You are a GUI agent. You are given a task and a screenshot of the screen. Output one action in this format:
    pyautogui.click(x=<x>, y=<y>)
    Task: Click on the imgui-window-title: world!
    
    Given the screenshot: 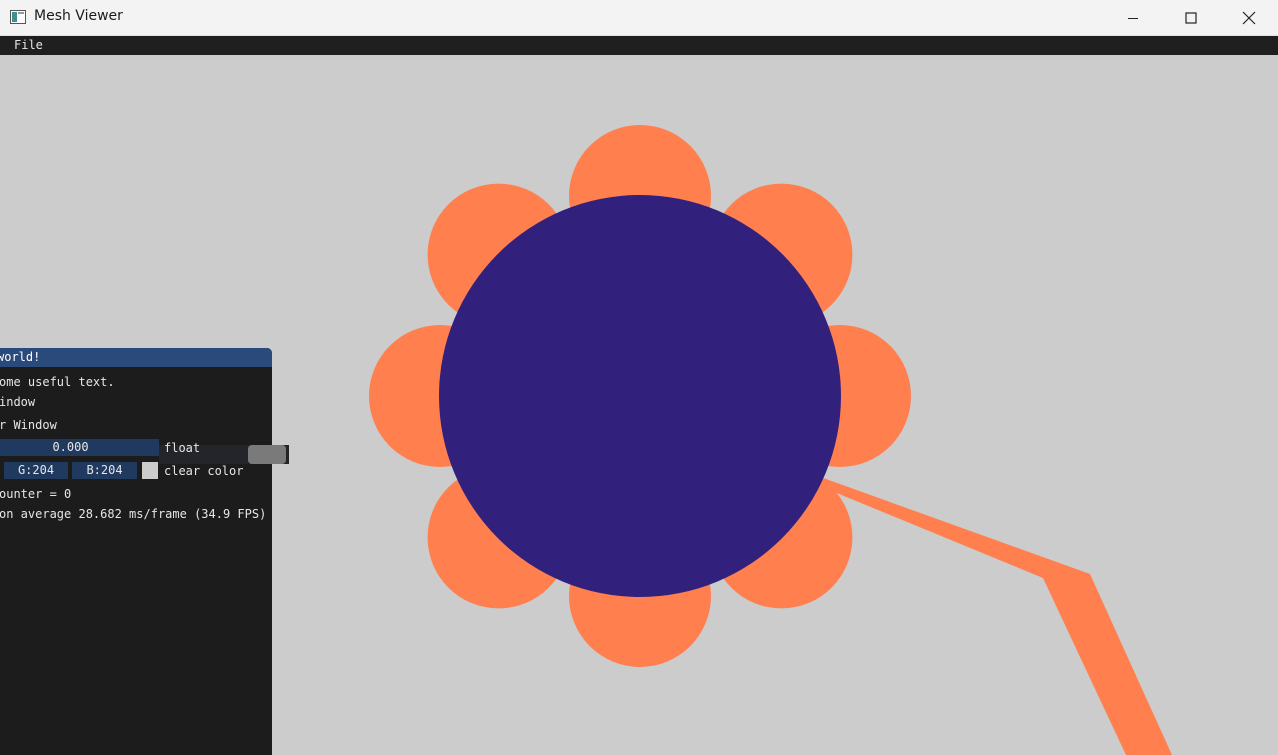 What is the action you would take?
    pyautogui.click(x=20, y=357)
    